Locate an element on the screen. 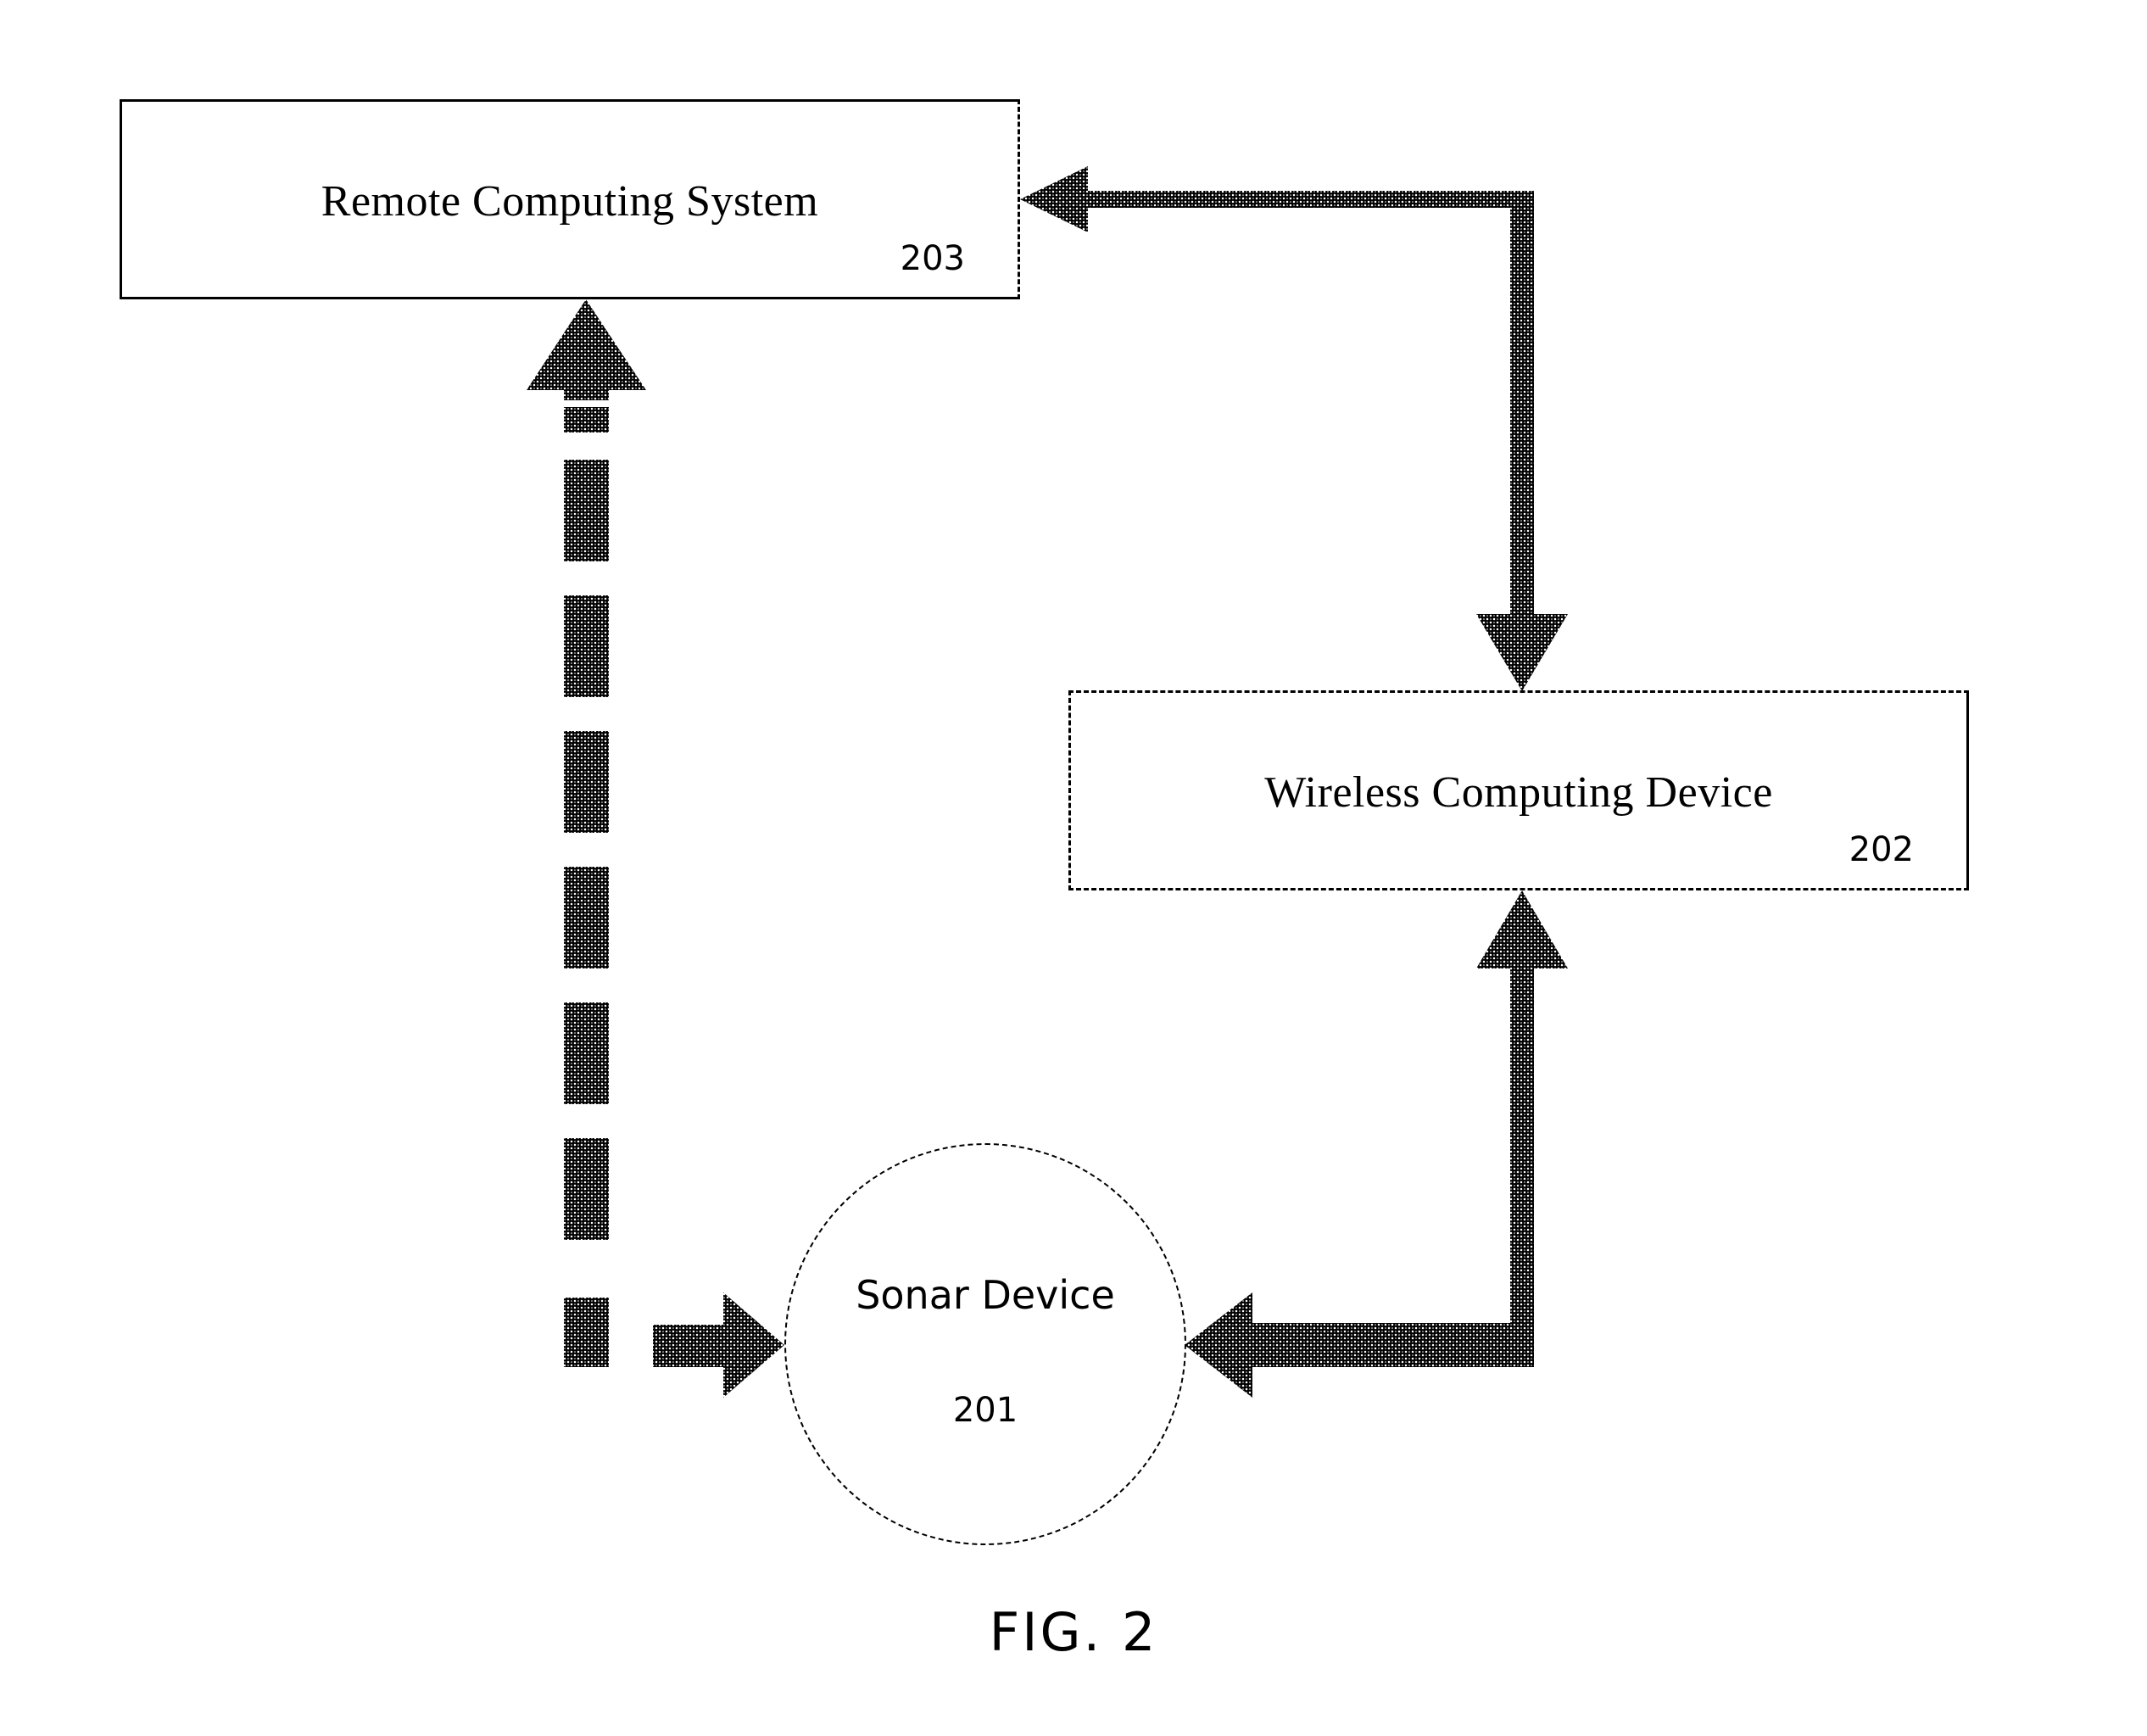  sonar-device-ref-number: 201 is located at coordinates (985, 1410).